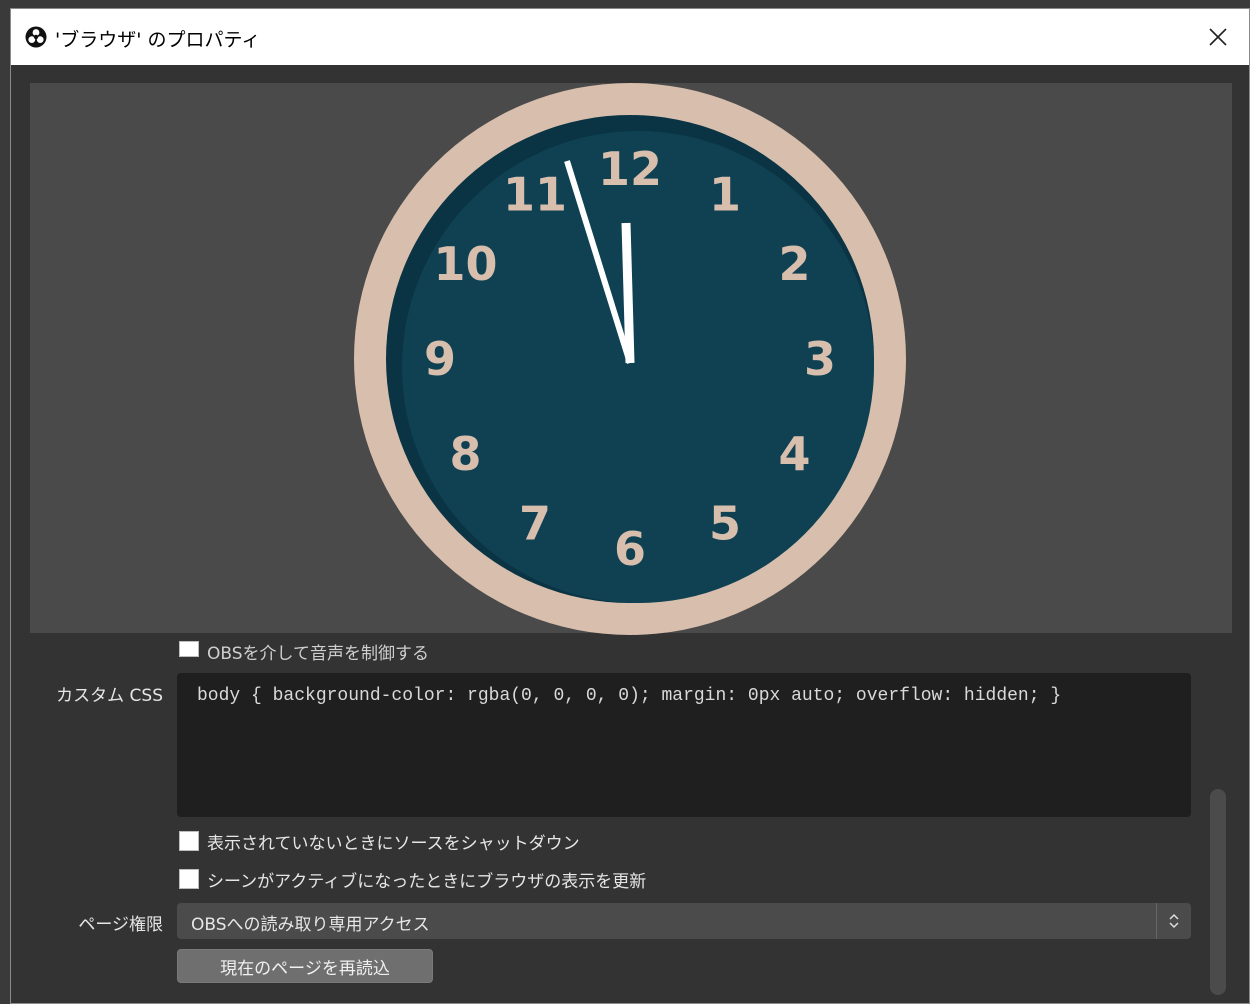 The width and height of the screenshot is (1250, 1004). I want to click on scrollbar, so click(1218, 892).